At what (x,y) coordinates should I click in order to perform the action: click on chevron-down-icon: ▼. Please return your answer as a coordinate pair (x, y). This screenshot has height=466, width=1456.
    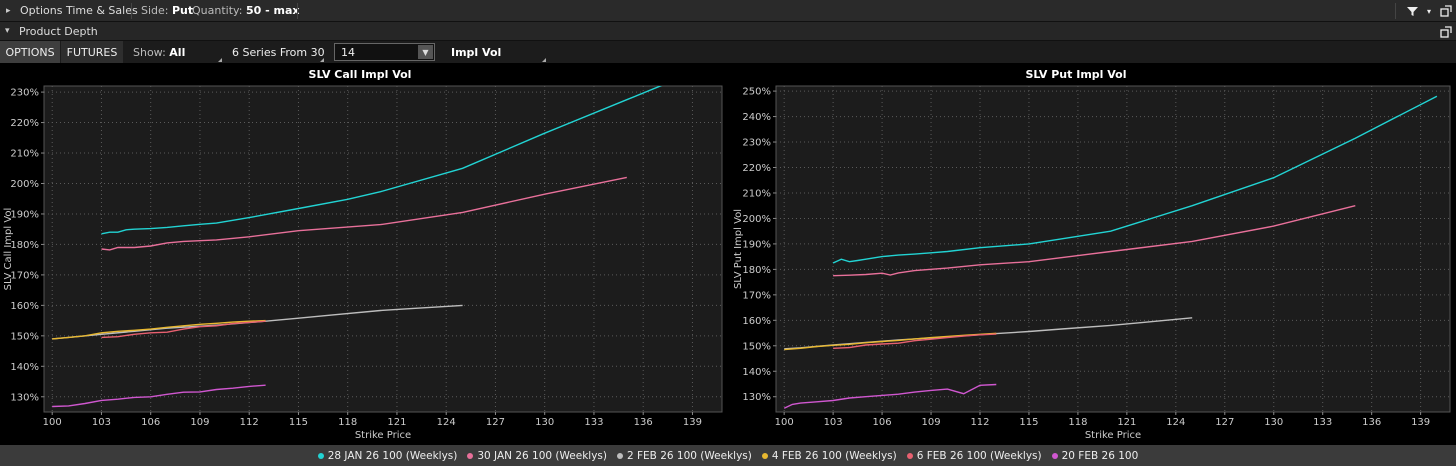
    Looking at the image, I should click on (425, 52).